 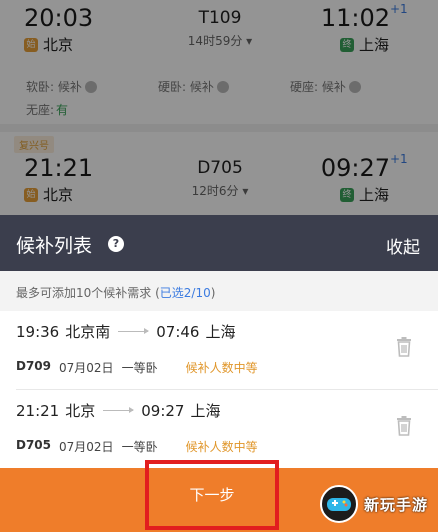 I want to click on waitlist-meta: D705 07月02日 一等卧 候补人数中等, so click(x=137, y=446).